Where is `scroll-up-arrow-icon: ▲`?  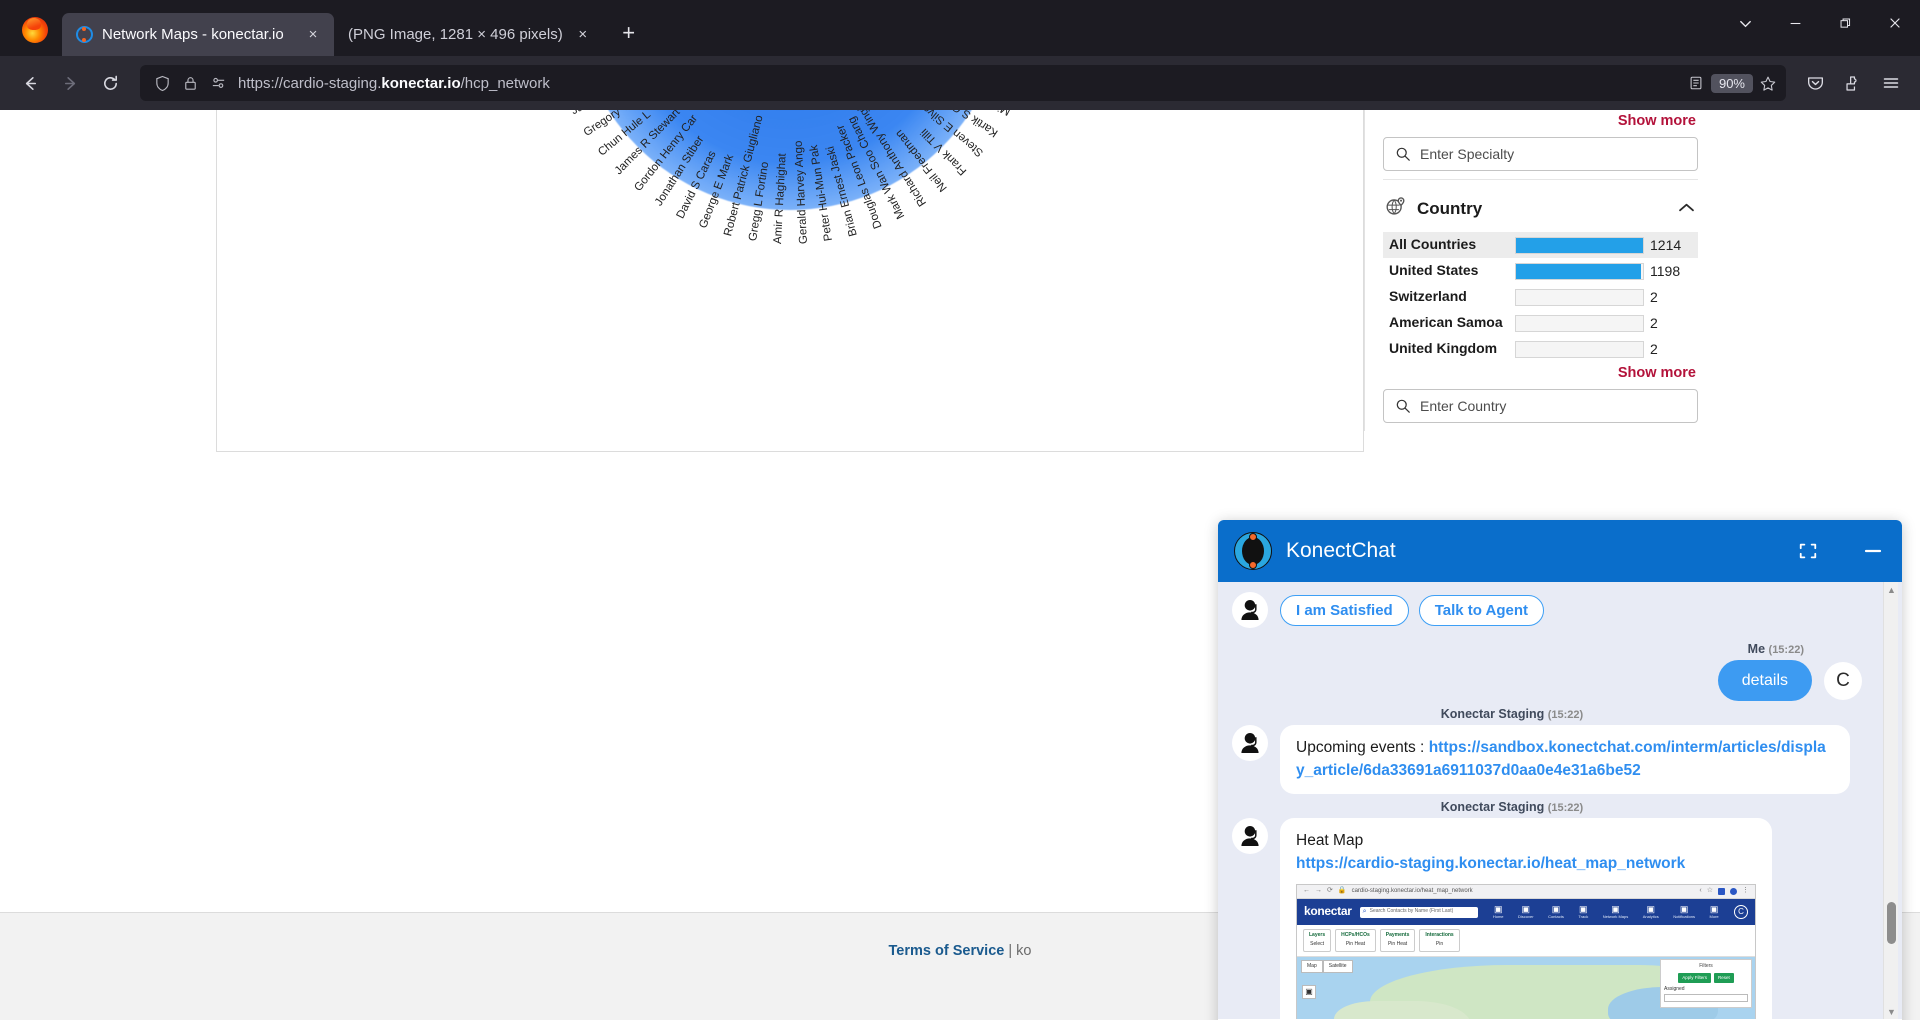 scroll-up-arrow-icon: ▲ is located at coordinates (1891, 589).